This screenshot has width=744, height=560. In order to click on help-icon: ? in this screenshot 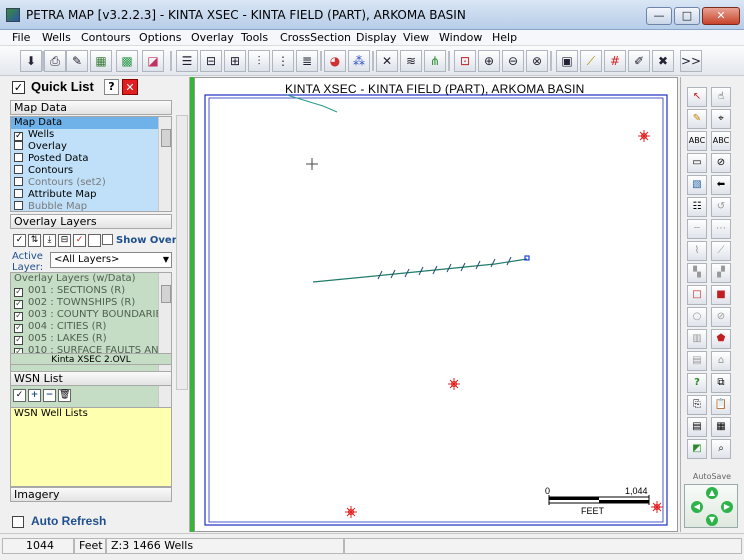, I will do `click(697, 383)`.